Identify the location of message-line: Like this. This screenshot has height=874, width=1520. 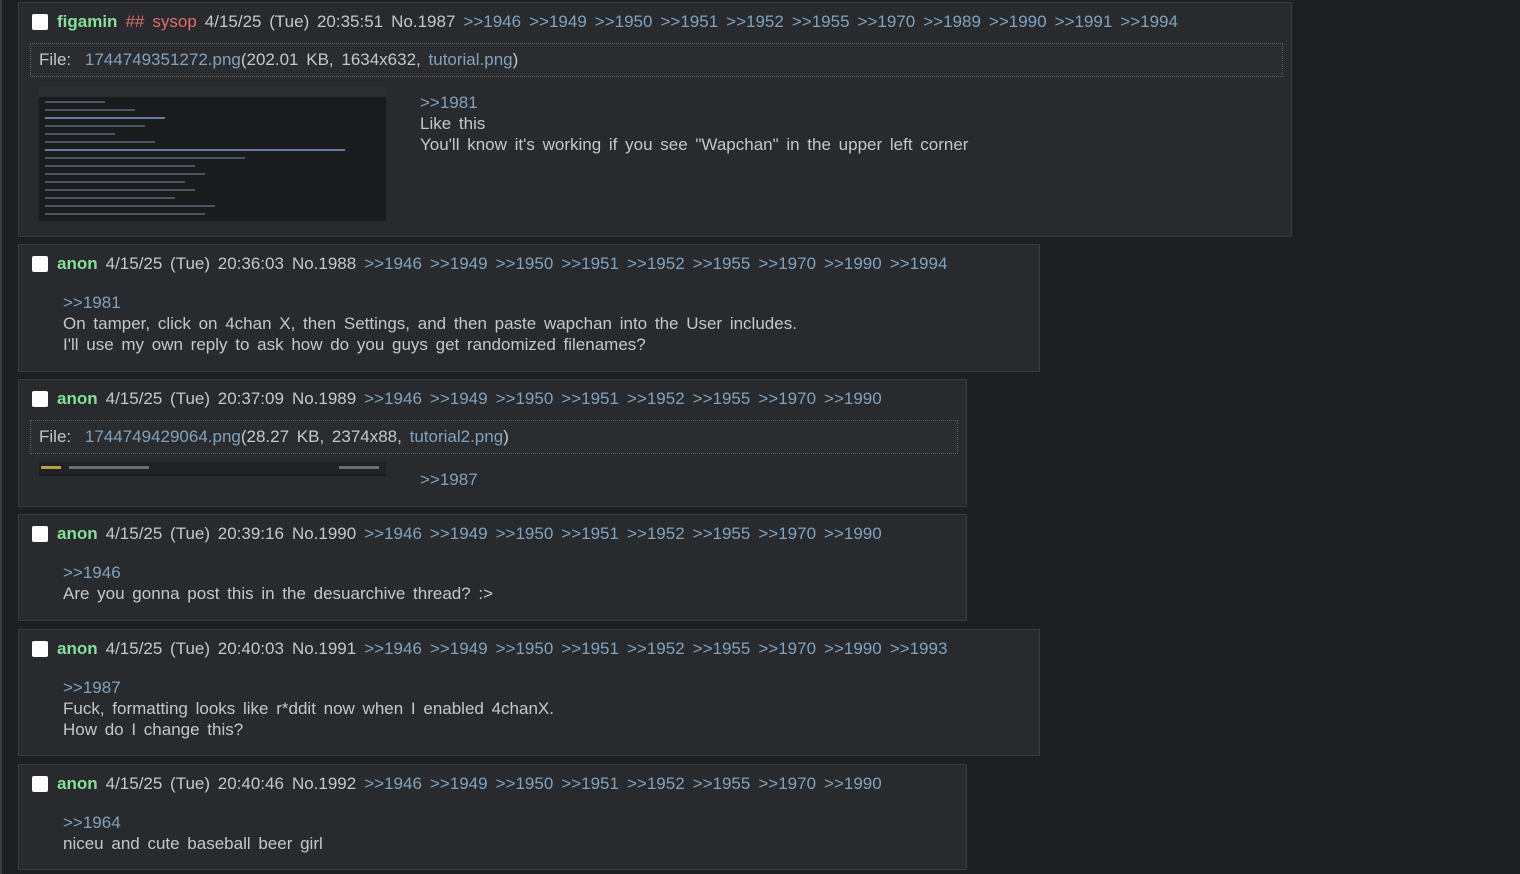
(453, 123).